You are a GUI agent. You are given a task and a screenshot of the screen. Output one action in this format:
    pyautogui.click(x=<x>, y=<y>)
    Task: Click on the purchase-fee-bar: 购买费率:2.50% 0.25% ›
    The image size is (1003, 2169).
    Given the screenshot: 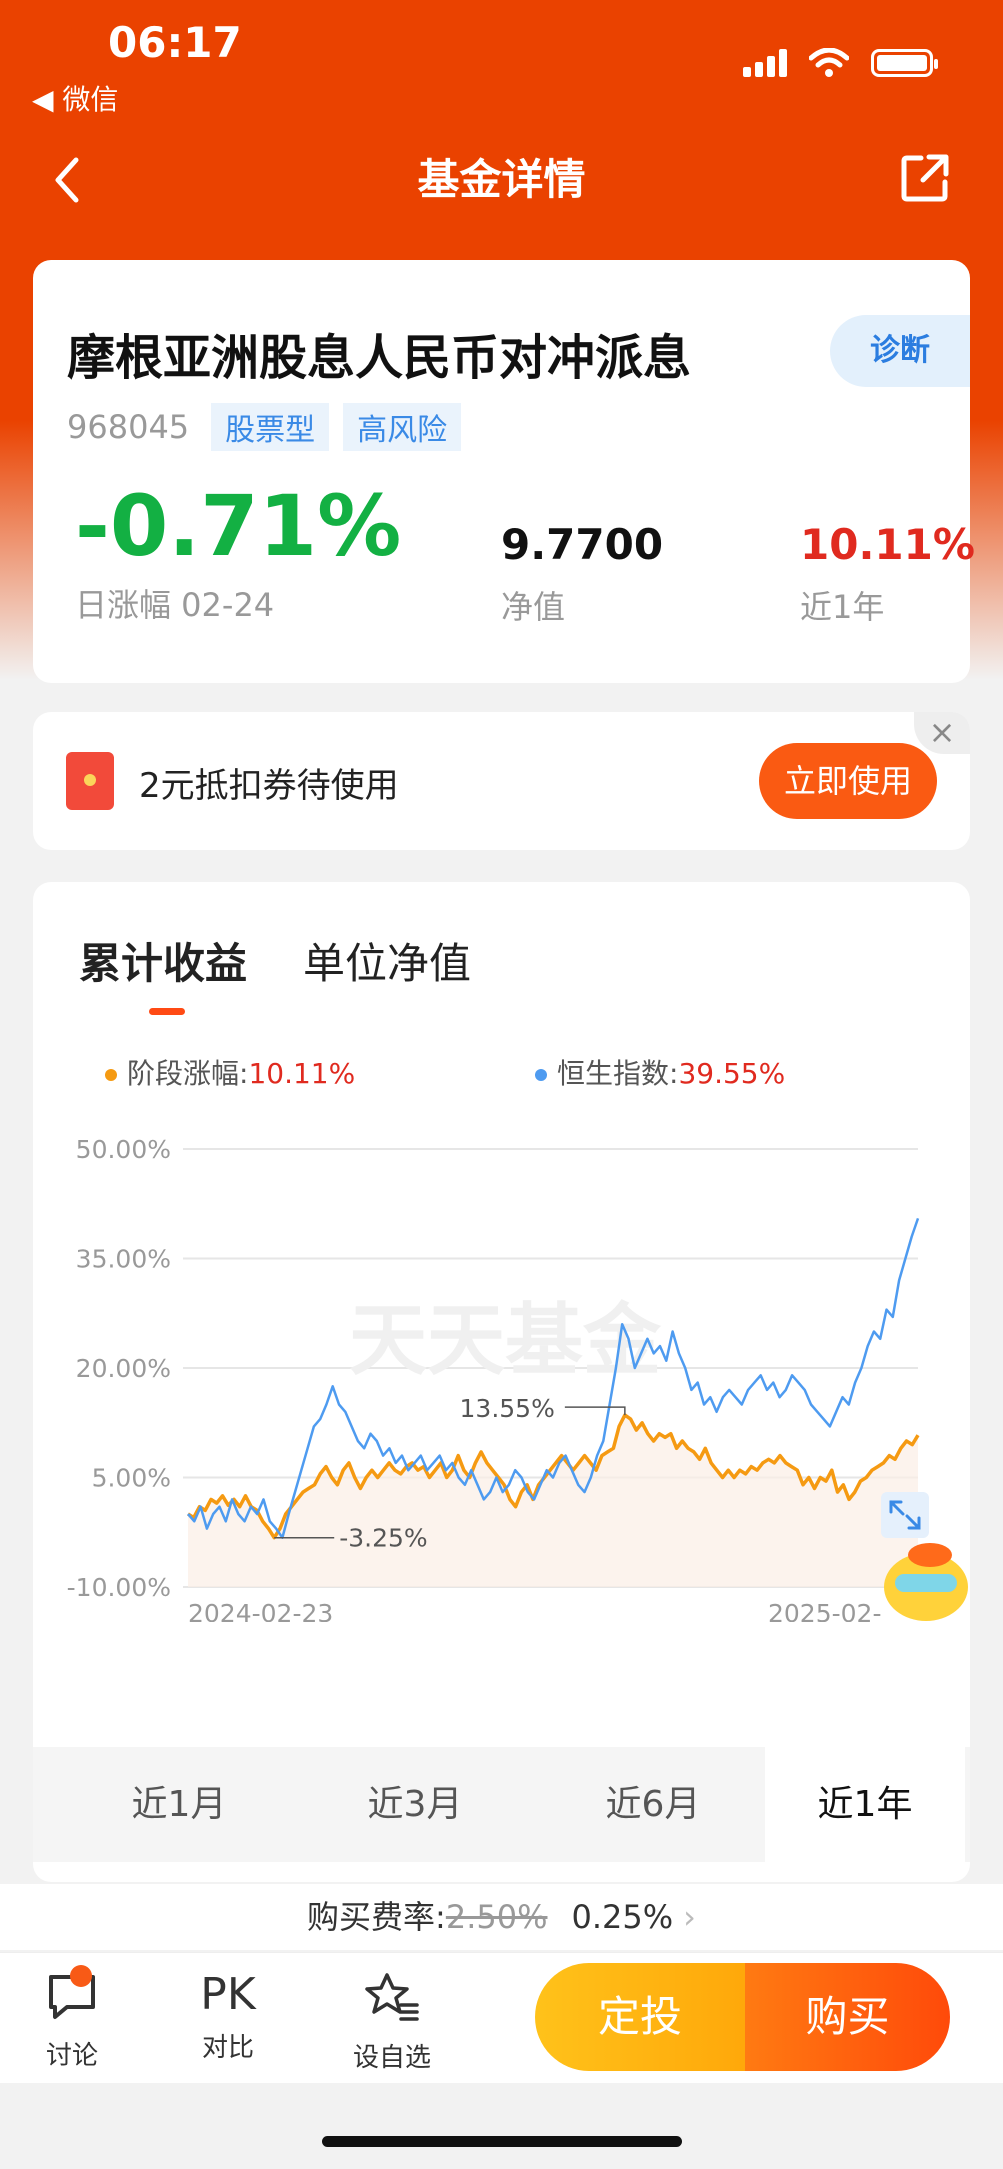 What is the action you would take?
    pyautogui.click(x=501, y=1917)
    